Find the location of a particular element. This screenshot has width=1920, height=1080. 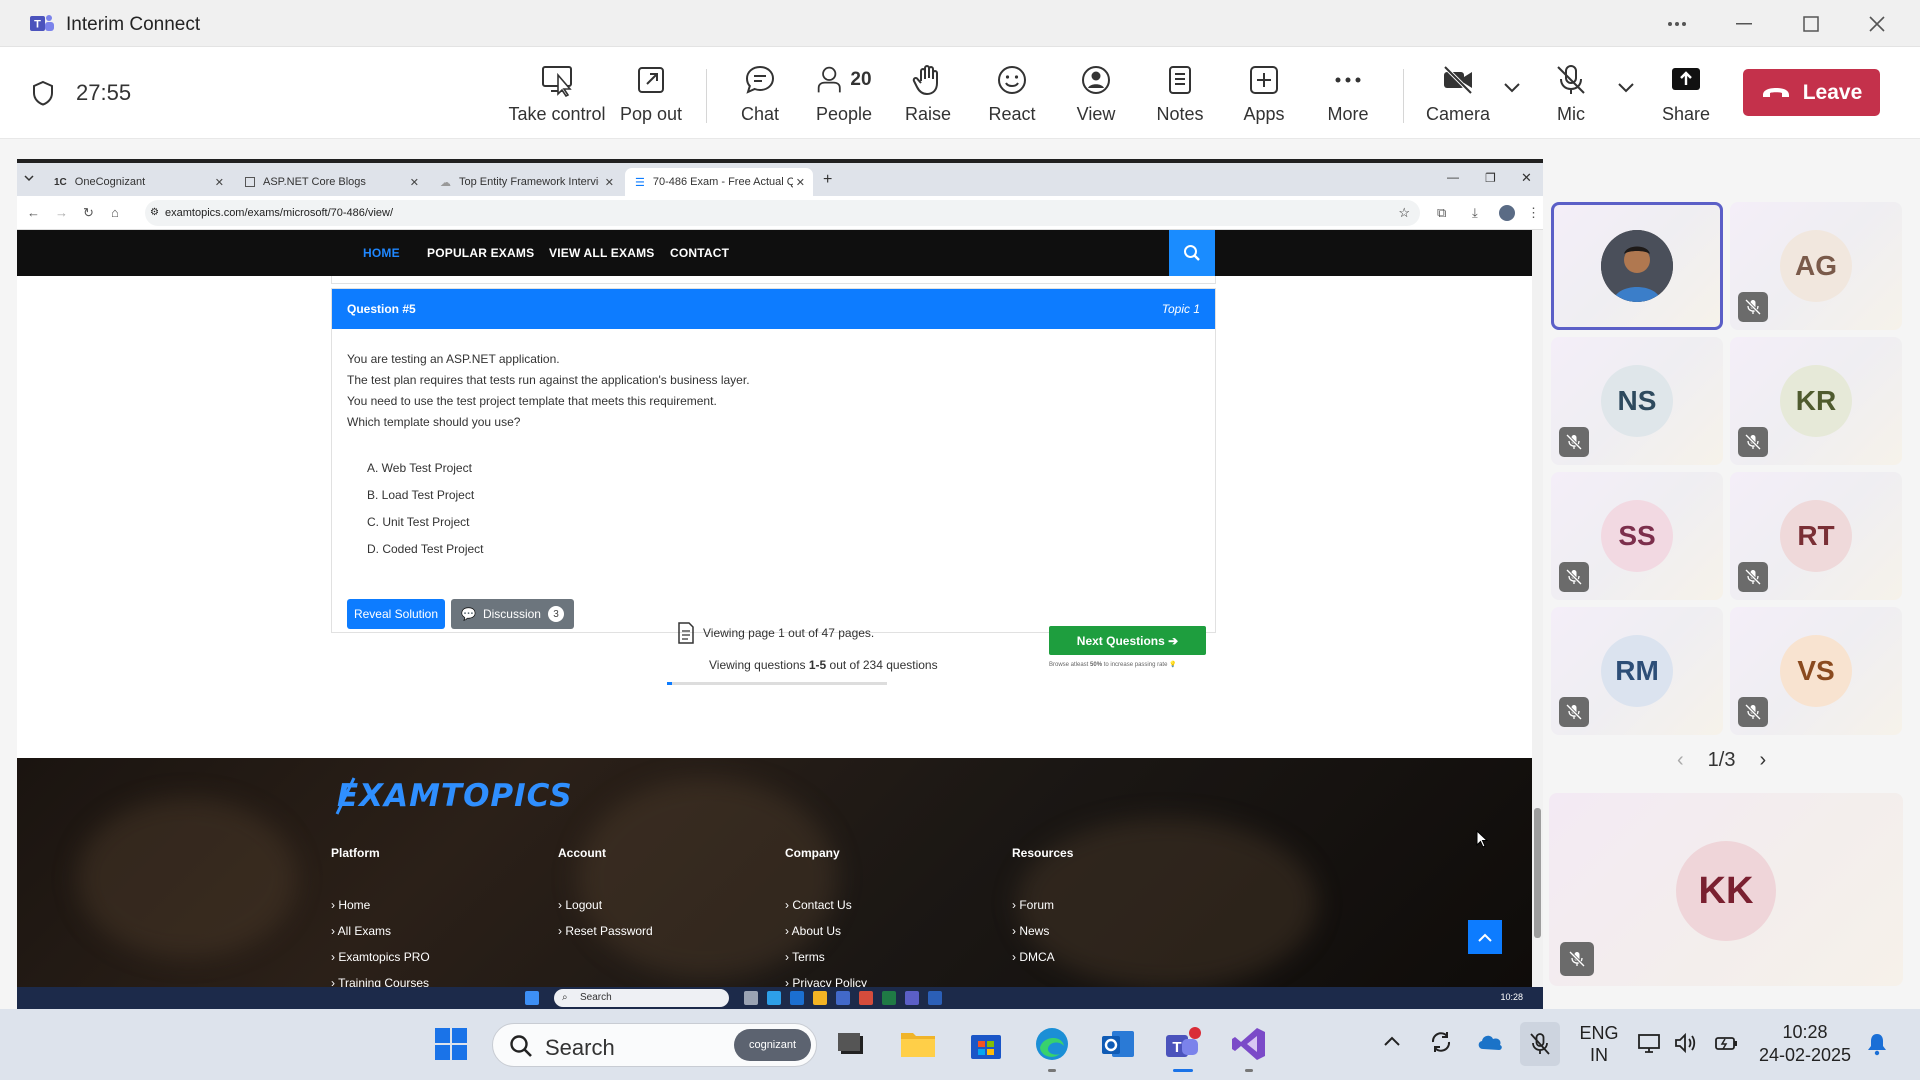

chevron-right-icon: › is located at coordinates (1762, 760).